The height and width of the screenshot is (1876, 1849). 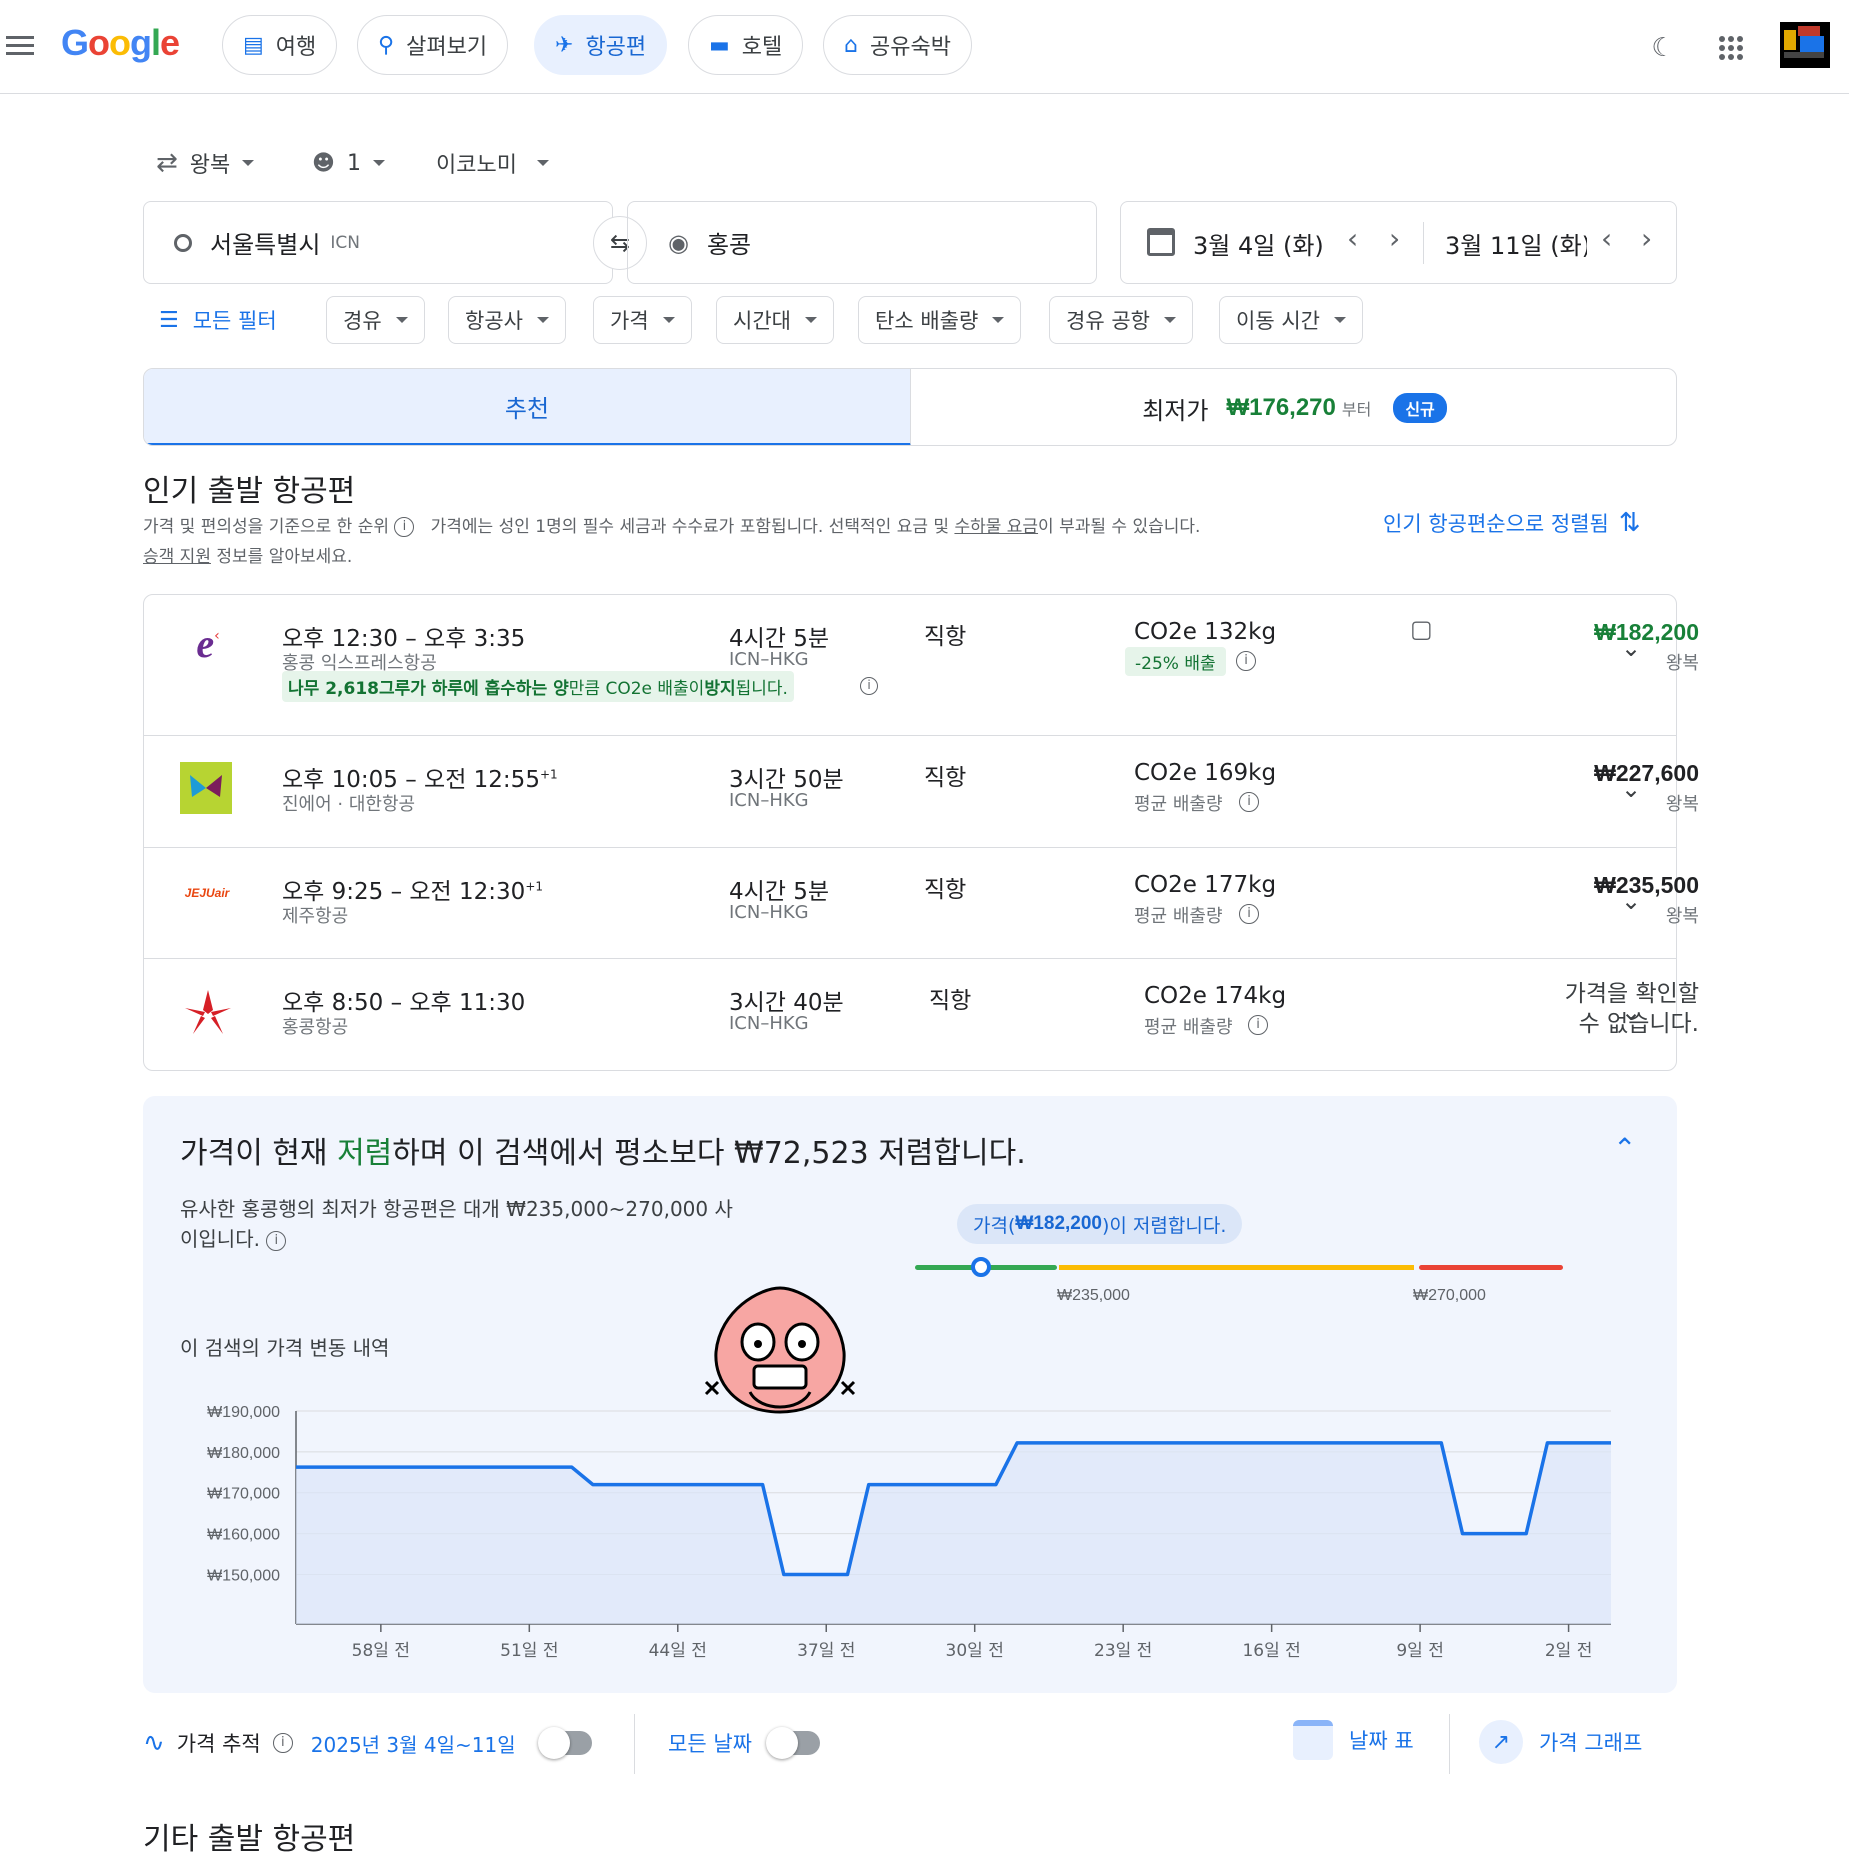 What do you see at coordinates (953, 1533) in the screenshot?
I see `price-area` at bounding box center [953, 1533].